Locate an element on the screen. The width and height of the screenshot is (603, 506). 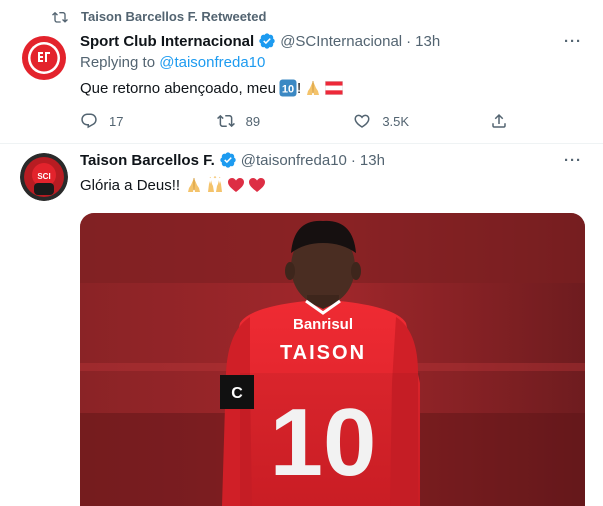
avatar is located at coordinates (44, 58).